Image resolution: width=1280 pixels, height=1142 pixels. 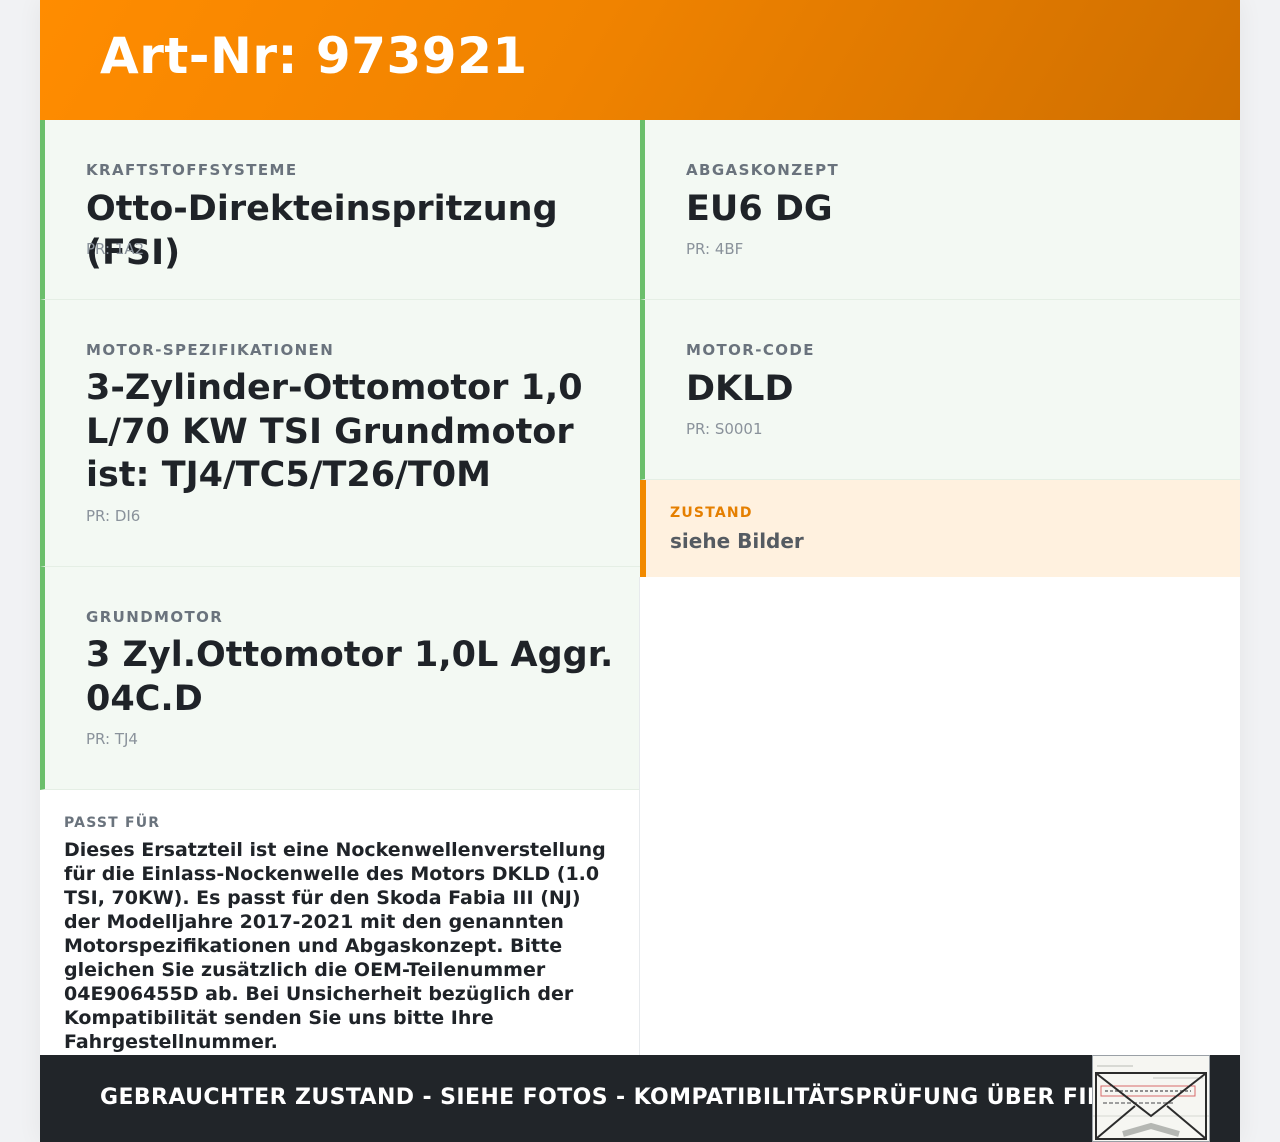 What do you see at coordinates (322, 231) in the screenshot?
I see `card-value: Otto-Direkteinspritzung (FSI)` at bounding box center [322, 231].